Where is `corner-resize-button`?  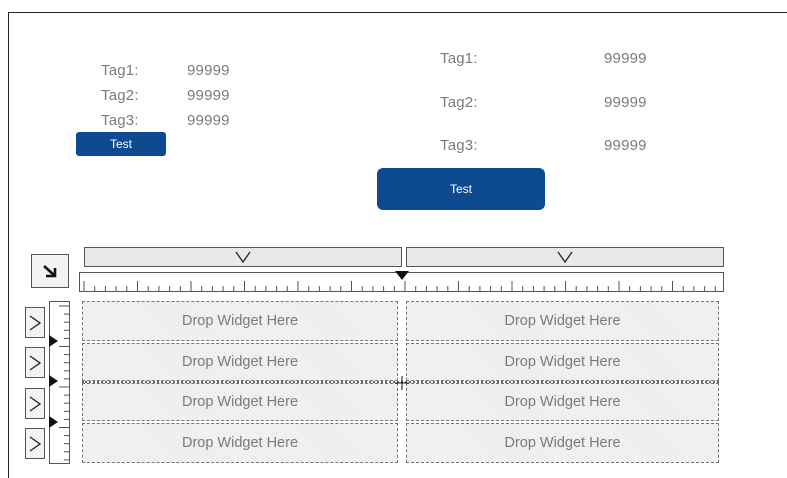
corner-resize-button is located at coordinates (50, 271).